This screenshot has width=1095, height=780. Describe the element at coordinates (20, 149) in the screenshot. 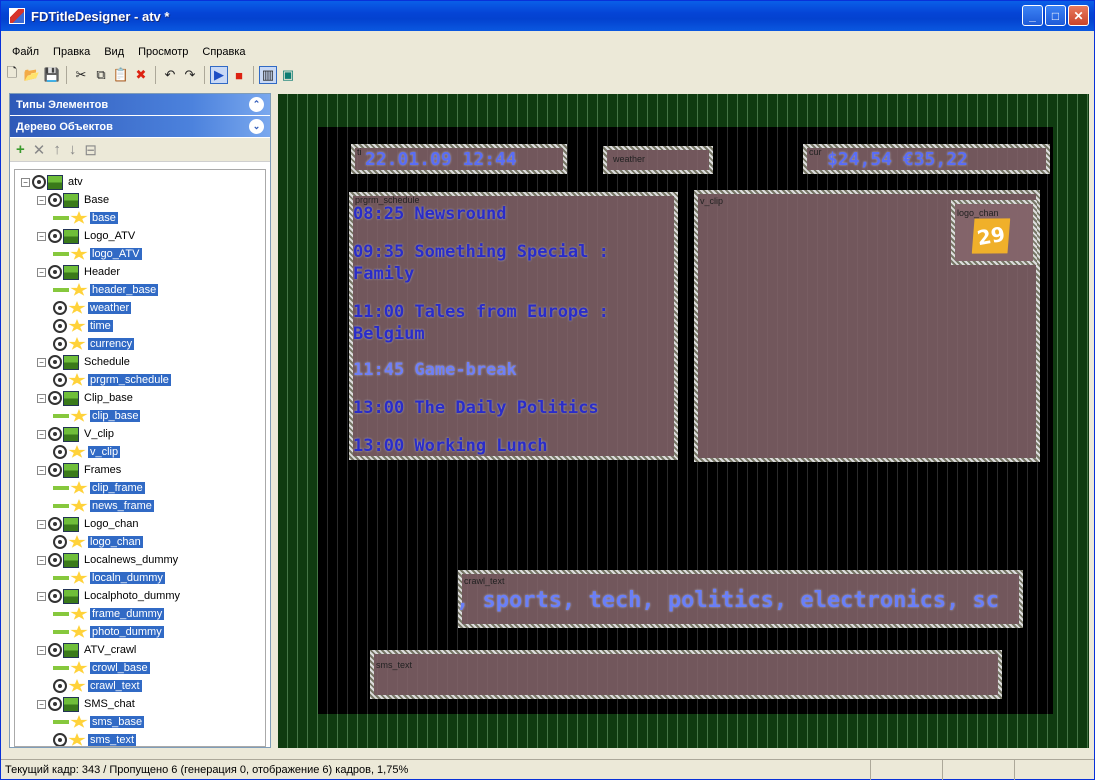

I see `add-icon: +` at that location.